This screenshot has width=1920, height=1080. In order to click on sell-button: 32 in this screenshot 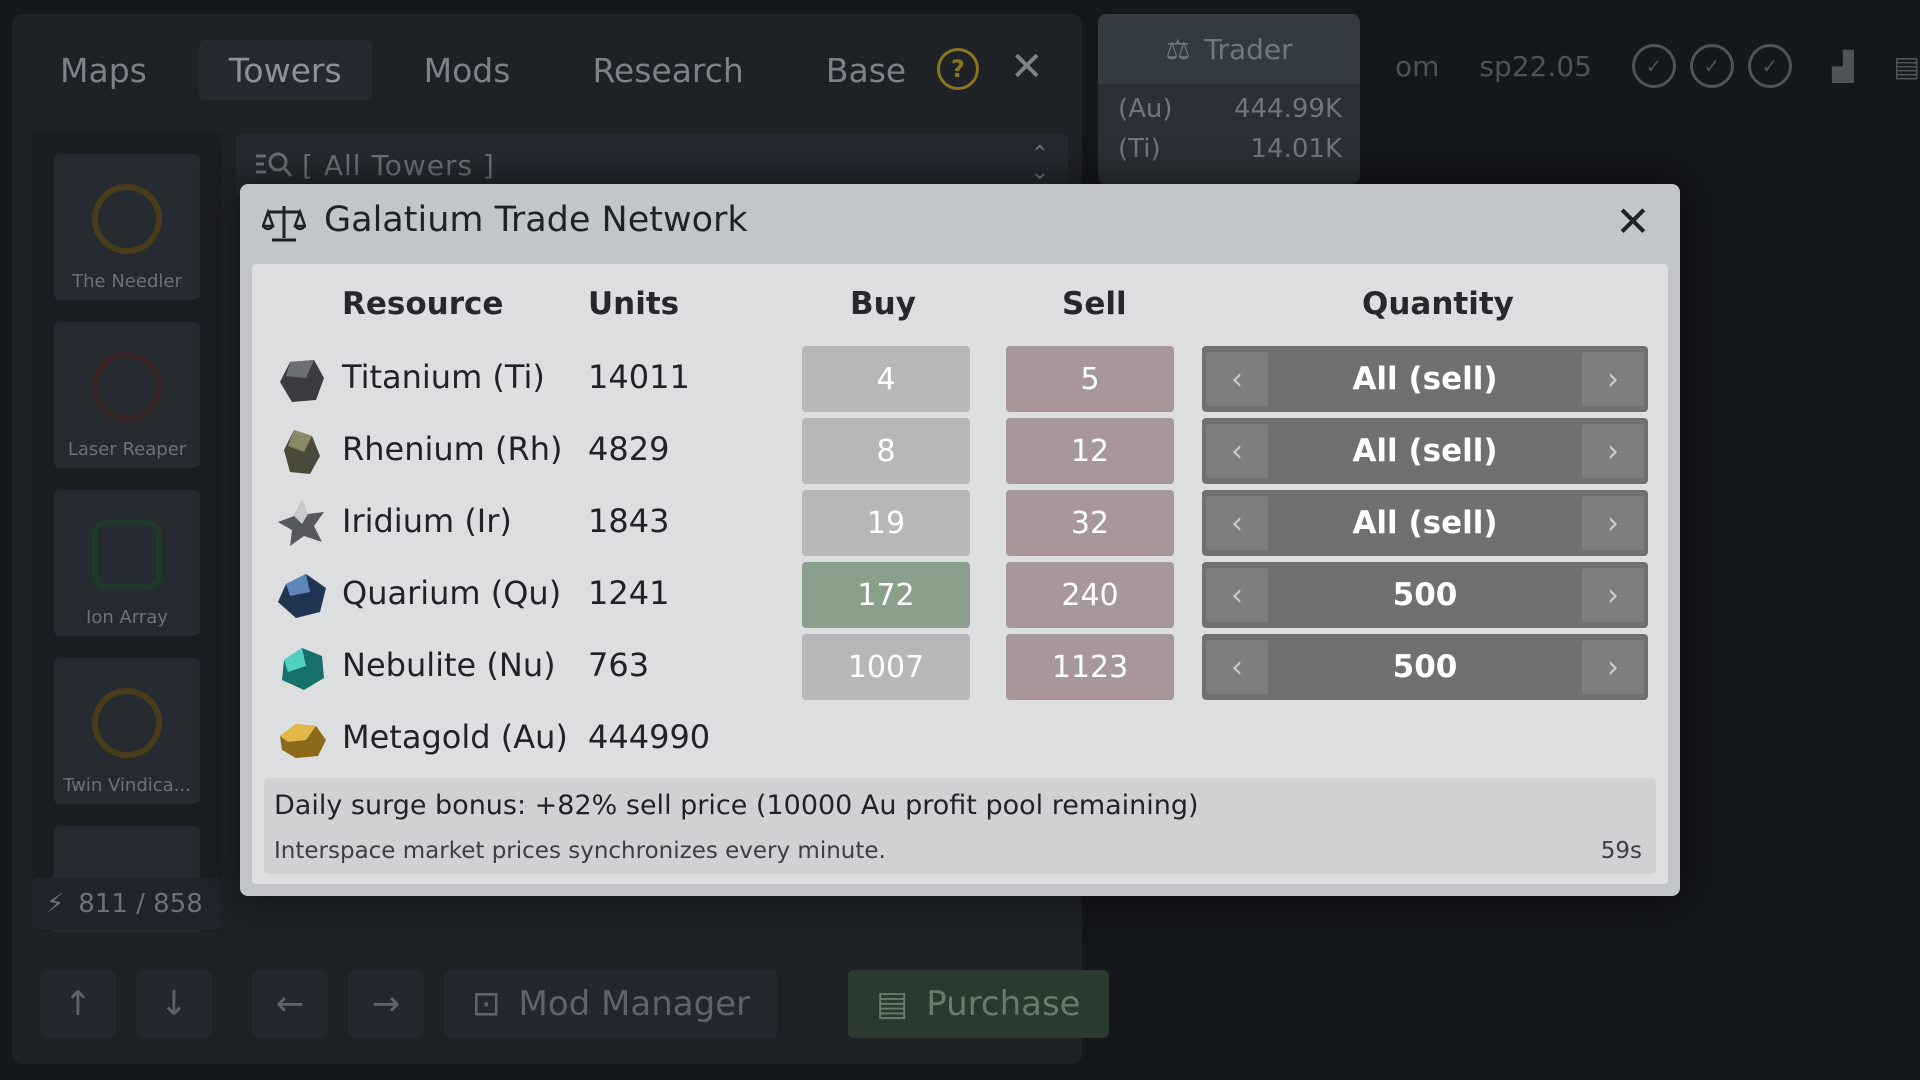, I will do `click(1090, 523)`.